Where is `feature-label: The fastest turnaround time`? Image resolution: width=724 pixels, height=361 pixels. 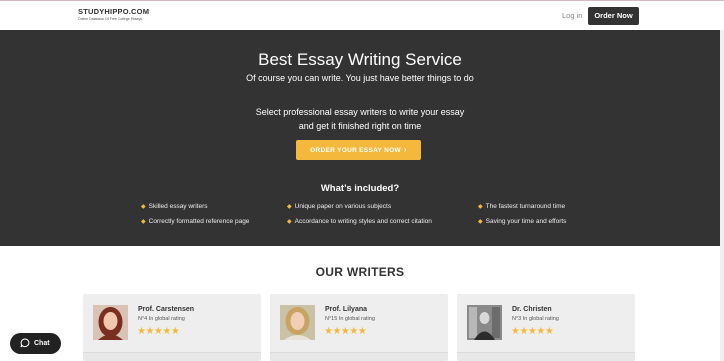
feature-label: The fastest turnaround time is located at coordinates (525, 206).